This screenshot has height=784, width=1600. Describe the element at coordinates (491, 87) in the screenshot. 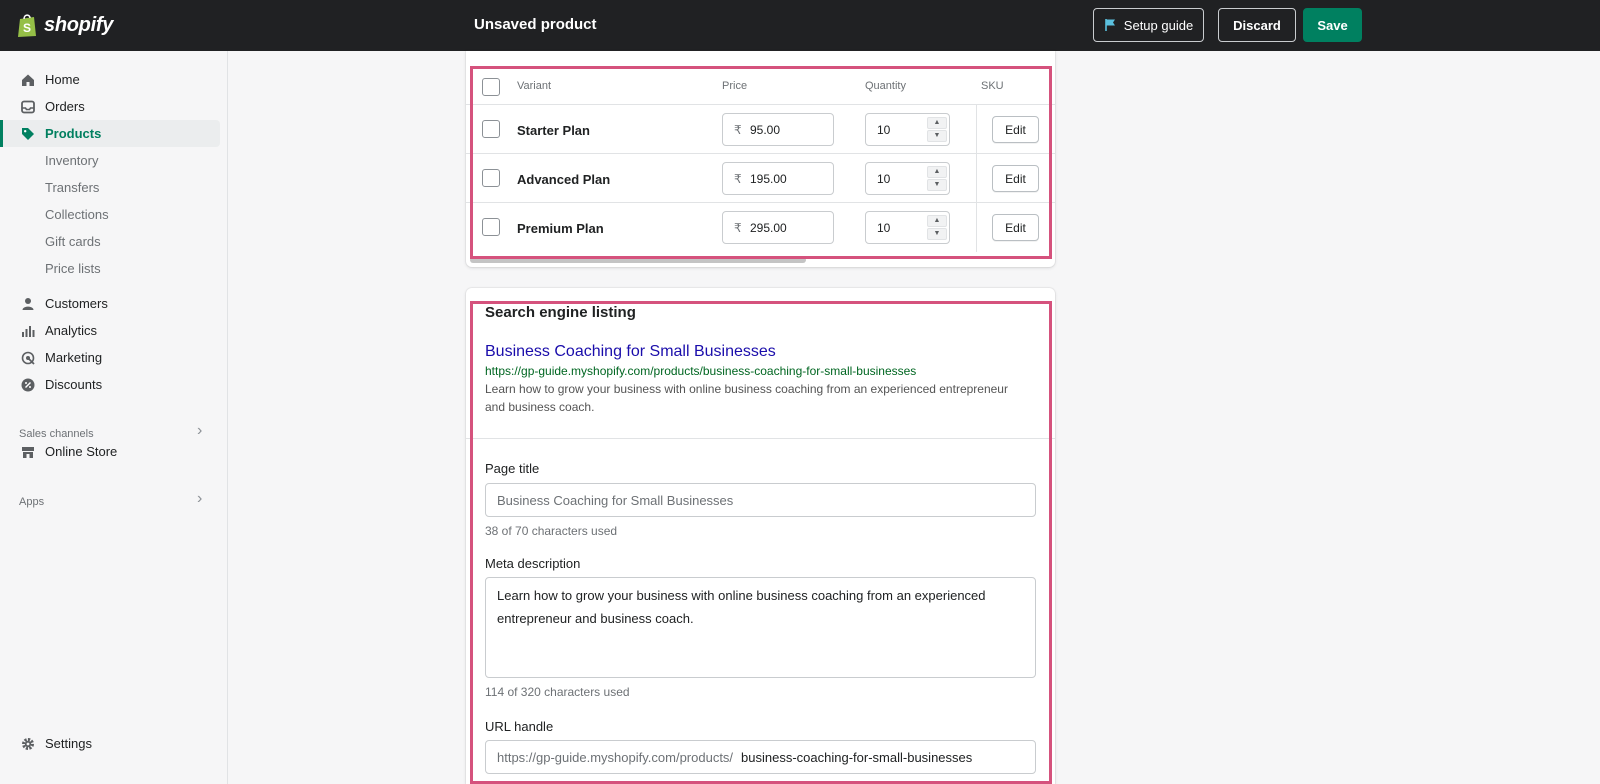

I see `select-all-checkbox` at that location.